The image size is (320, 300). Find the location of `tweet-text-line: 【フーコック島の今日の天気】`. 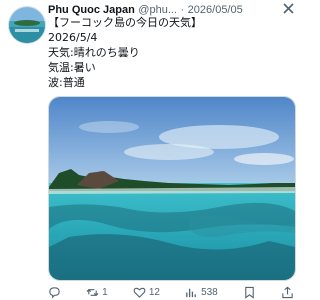

tweet-text-line: 【フーコック島の今日の天気】 is located at coordinates (125, 22).